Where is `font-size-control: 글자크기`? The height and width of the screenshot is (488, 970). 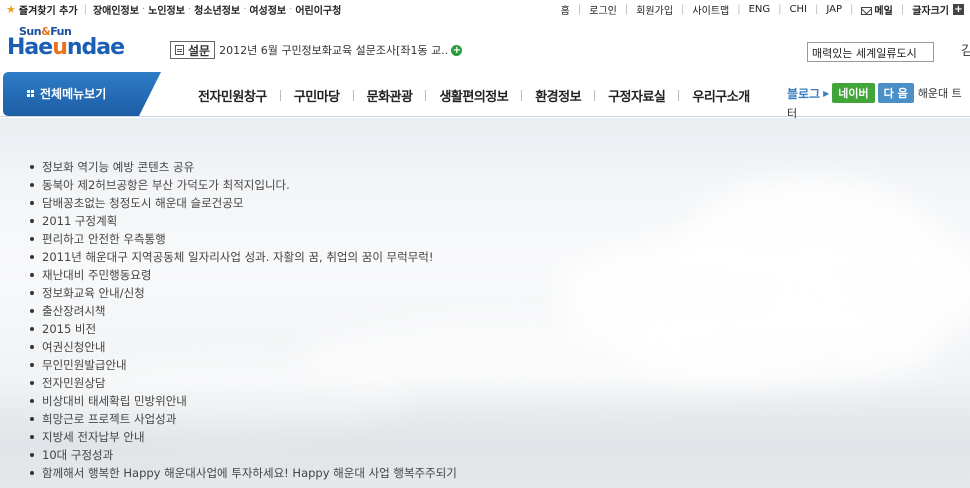
font-size-control: 글자크기 is located at coordinates (930, 11).